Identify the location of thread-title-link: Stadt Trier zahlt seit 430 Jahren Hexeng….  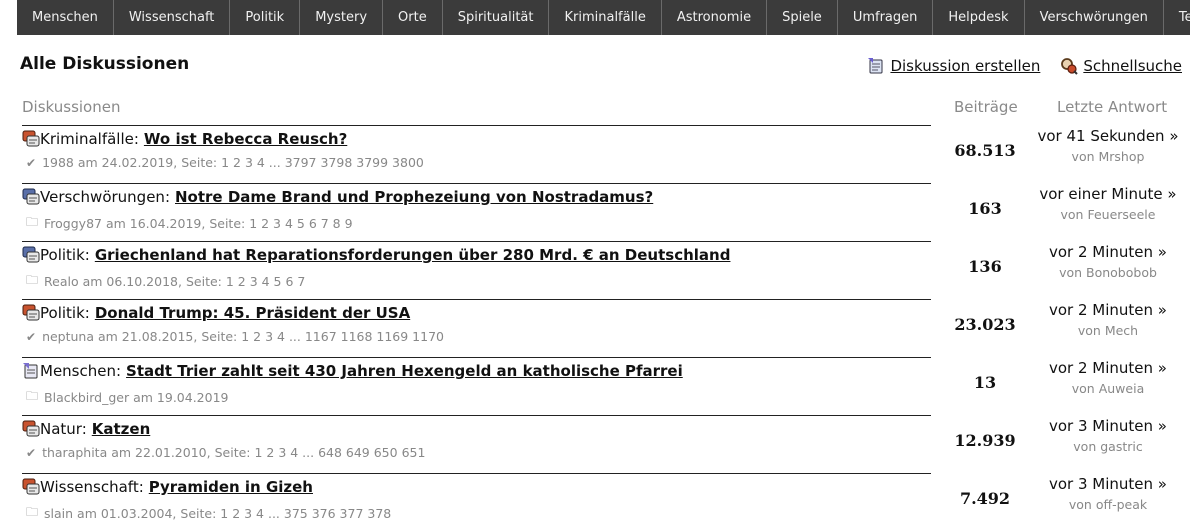
(404, 371).